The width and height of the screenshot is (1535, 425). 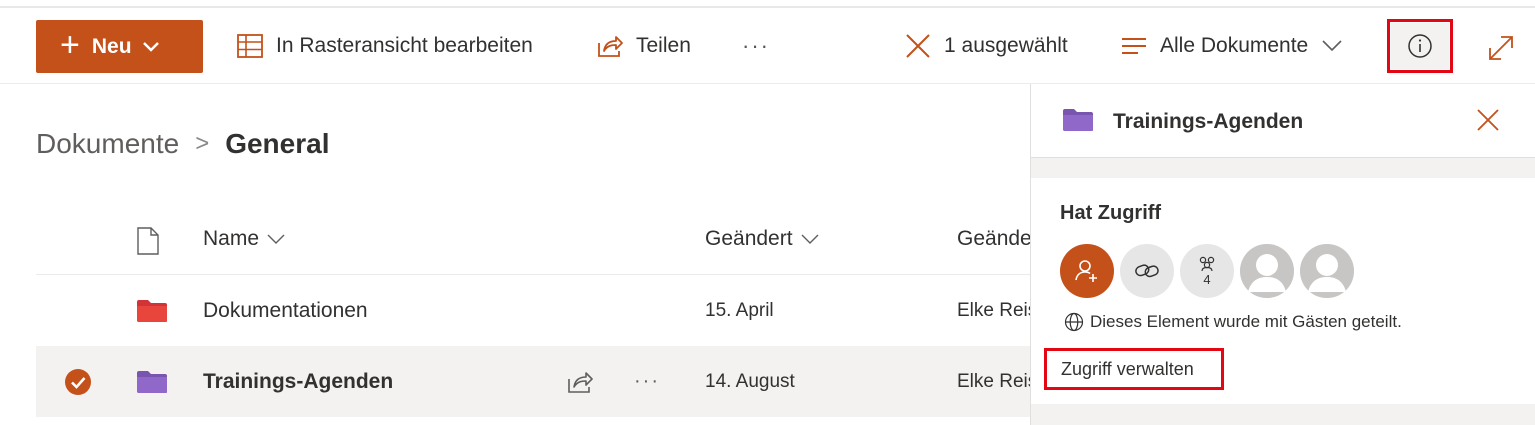 I want to click on group-avatar: 4, so click(x=1207, y=271).